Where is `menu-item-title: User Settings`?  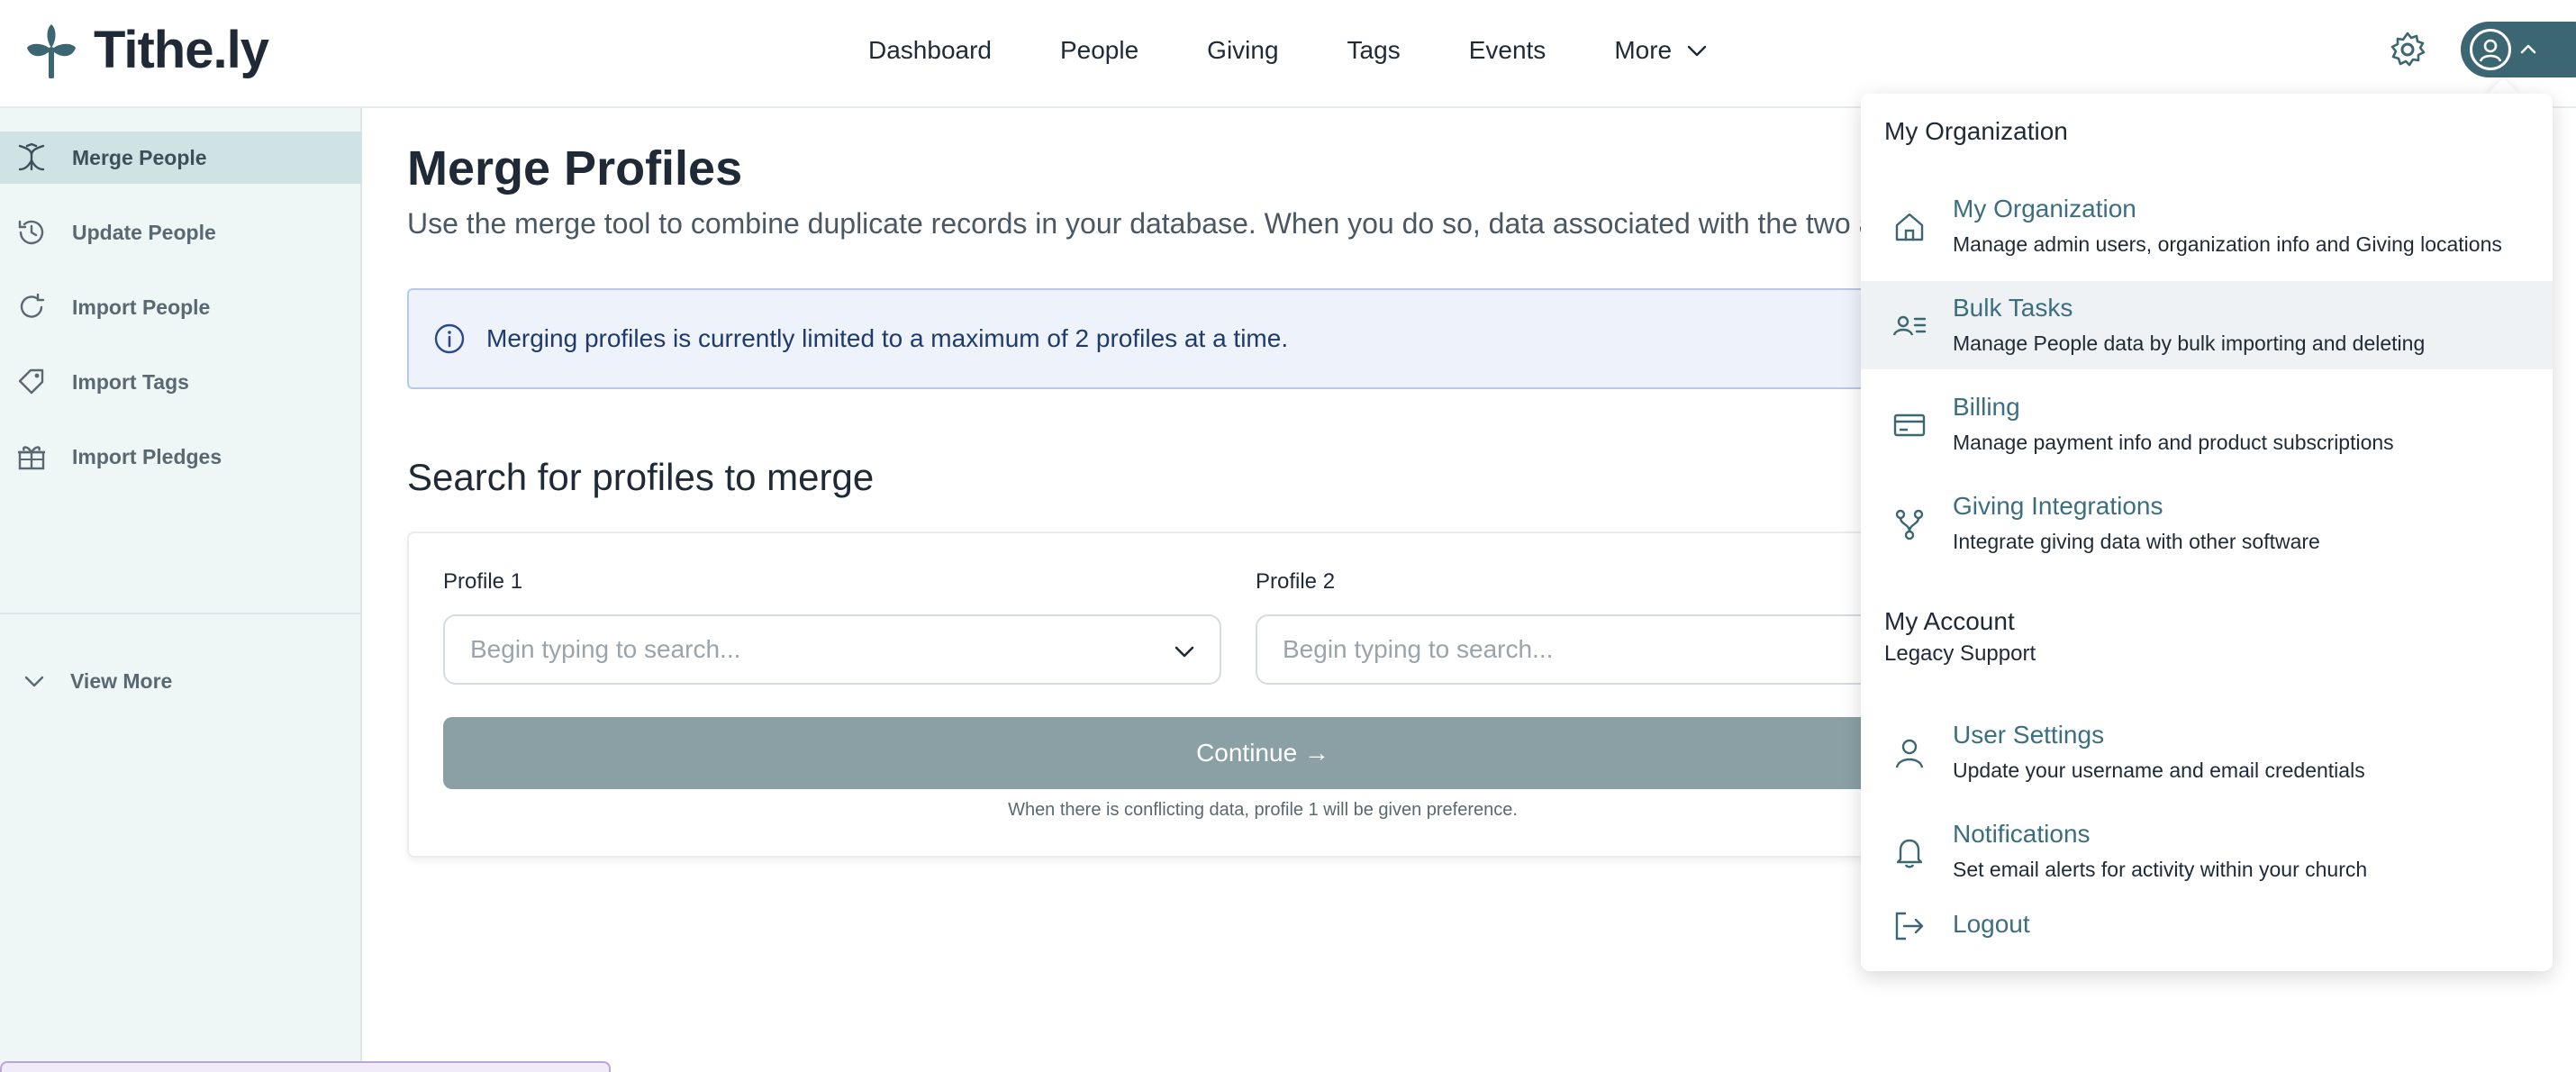
menu-item-title: User Settings is located at coordinates (2029, 735).